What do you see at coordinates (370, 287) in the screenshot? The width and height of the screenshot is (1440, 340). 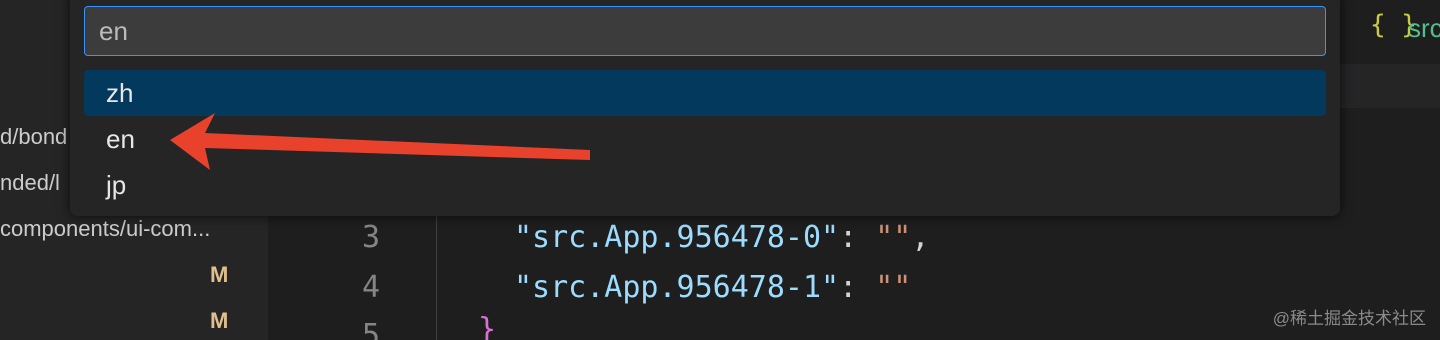 I see `line-number: 4` at bounding box center [370, 287].